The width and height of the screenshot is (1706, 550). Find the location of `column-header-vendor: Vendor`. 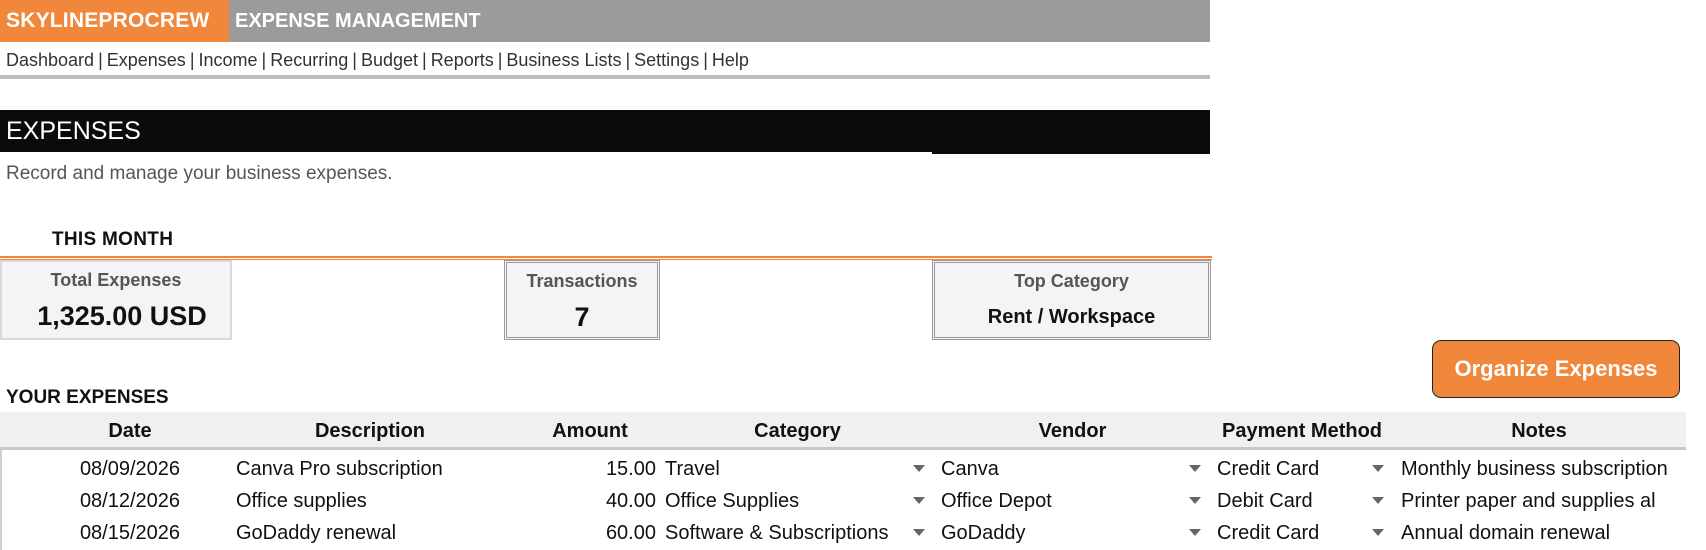

column-header-vendor: Vendor is located at coordinates (1072, 431).